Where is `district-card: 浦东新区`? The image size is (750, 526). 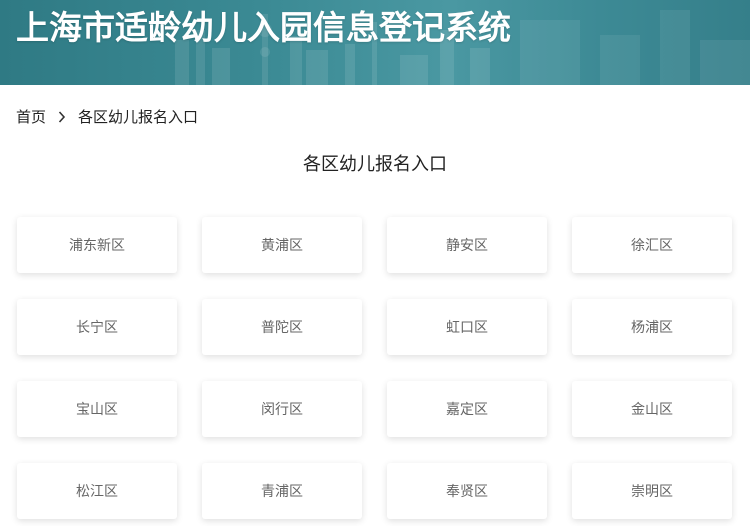
district-card: 浦东新区 is located at coordinates (97, 245).